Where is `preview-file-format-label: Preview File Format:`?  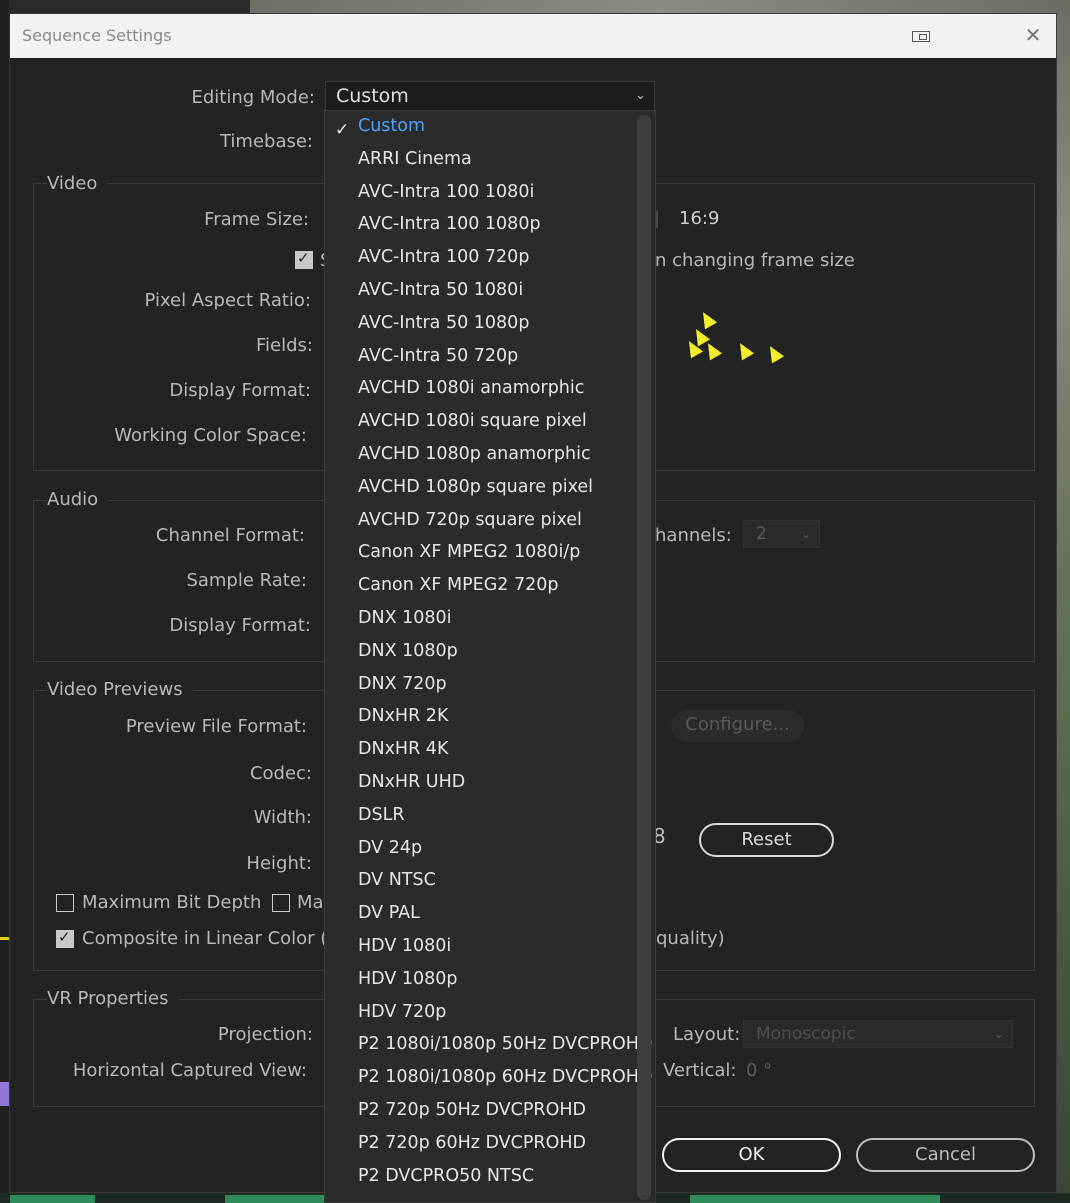
preview-file-format-label: Preview File Format: is located at coordinates (216, 726).